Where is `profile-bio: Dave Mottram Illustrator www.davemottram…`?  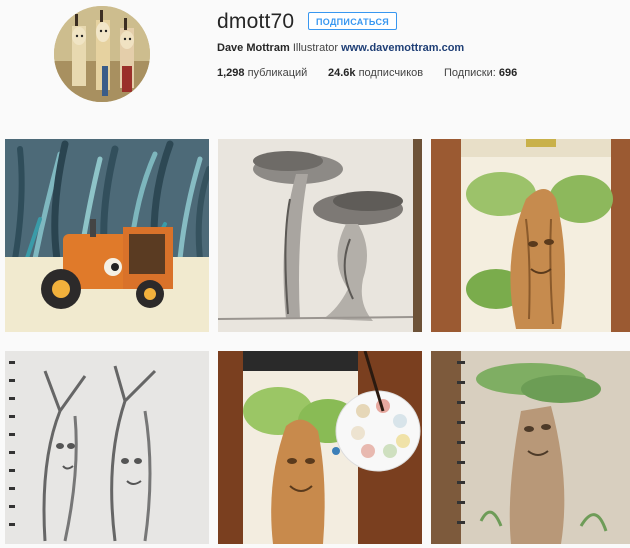 profile-bio: Dave Mottram Illustrator www.davemottram… is located at coordinates (340, 48).